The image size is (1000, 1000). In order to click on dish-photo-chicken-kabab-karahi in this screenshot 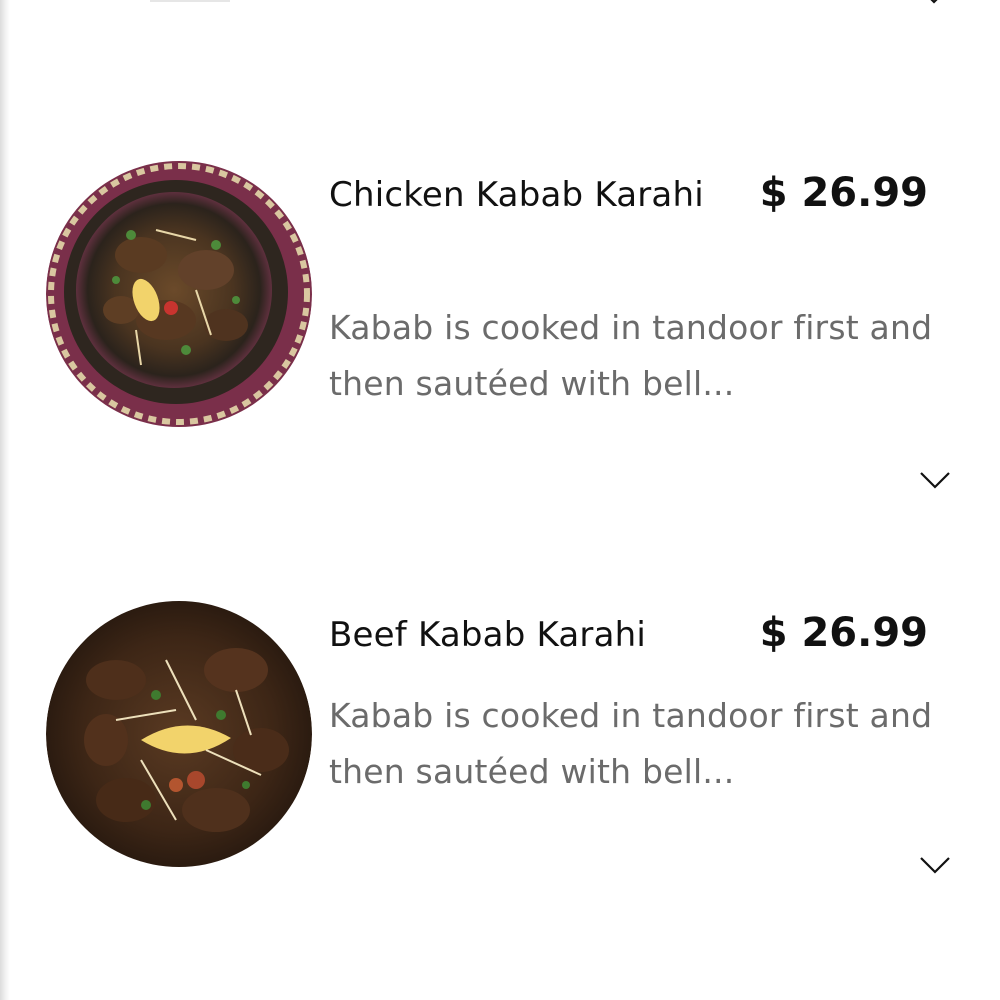, I will do `click(179, 294)`.